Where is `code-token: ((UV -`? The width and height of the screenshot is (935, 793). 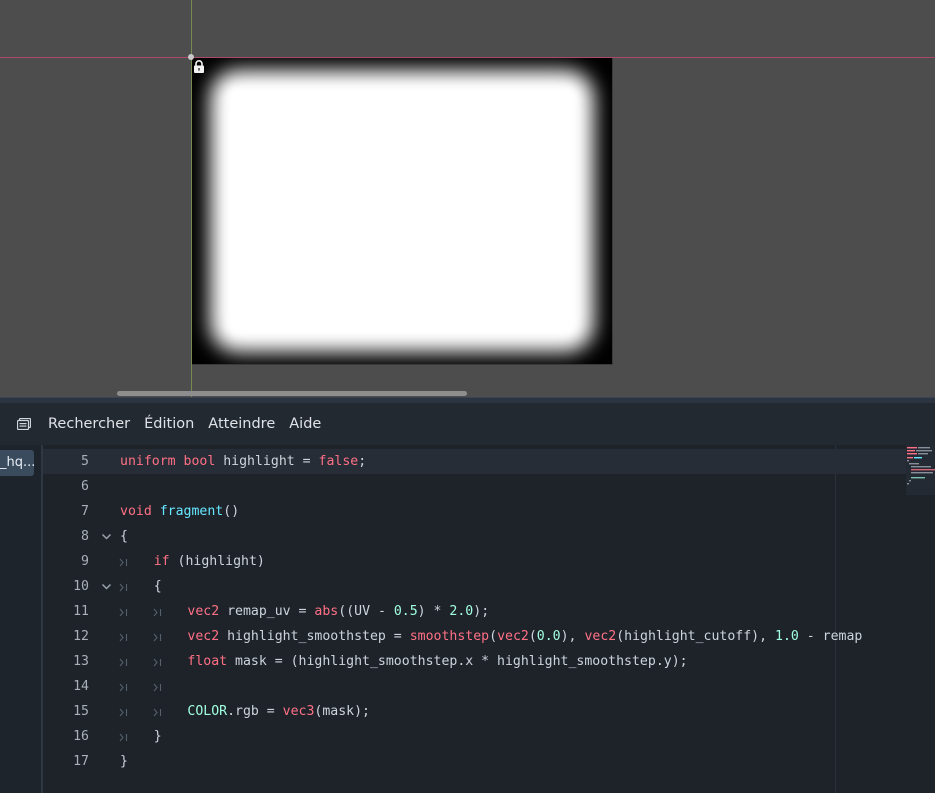 code-token: ((UV - is located at coordinates (366, 611).